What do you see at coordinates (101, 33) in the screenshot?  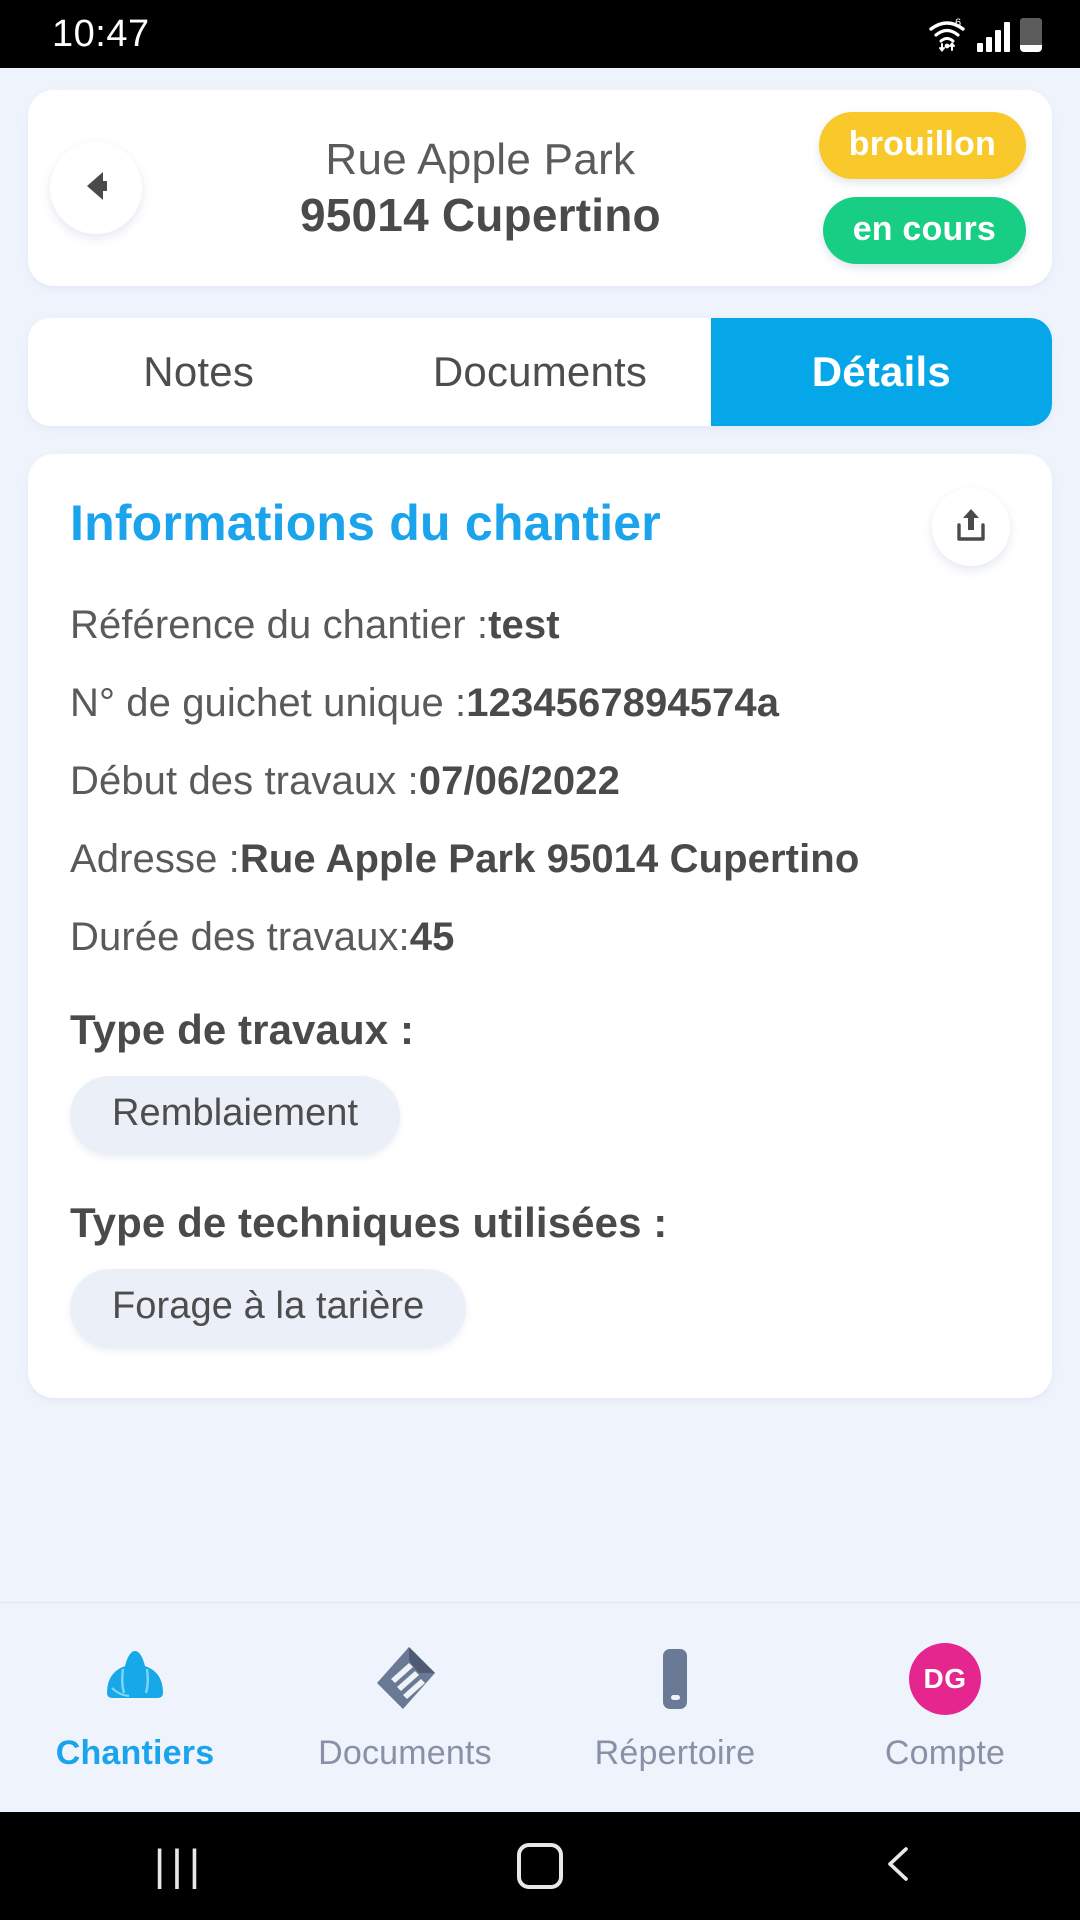 I see `status-bar-time: 10:47` at bounding box center [101, 33].